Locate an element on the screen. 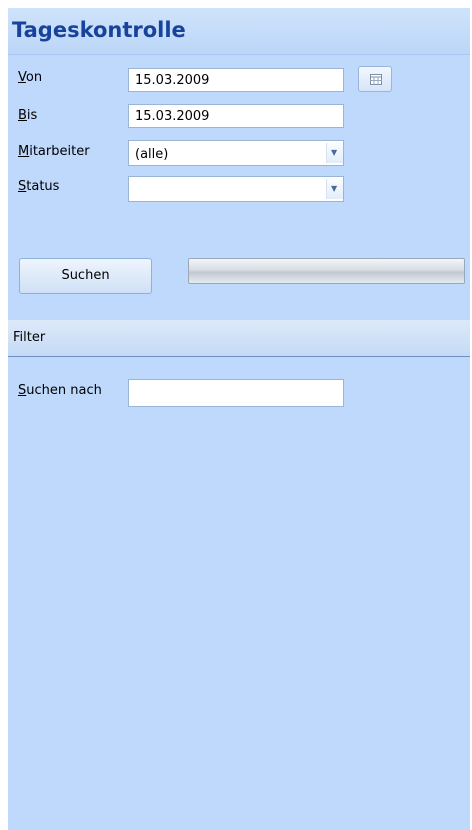  calendar-icon is located at coordinates (376, 79).